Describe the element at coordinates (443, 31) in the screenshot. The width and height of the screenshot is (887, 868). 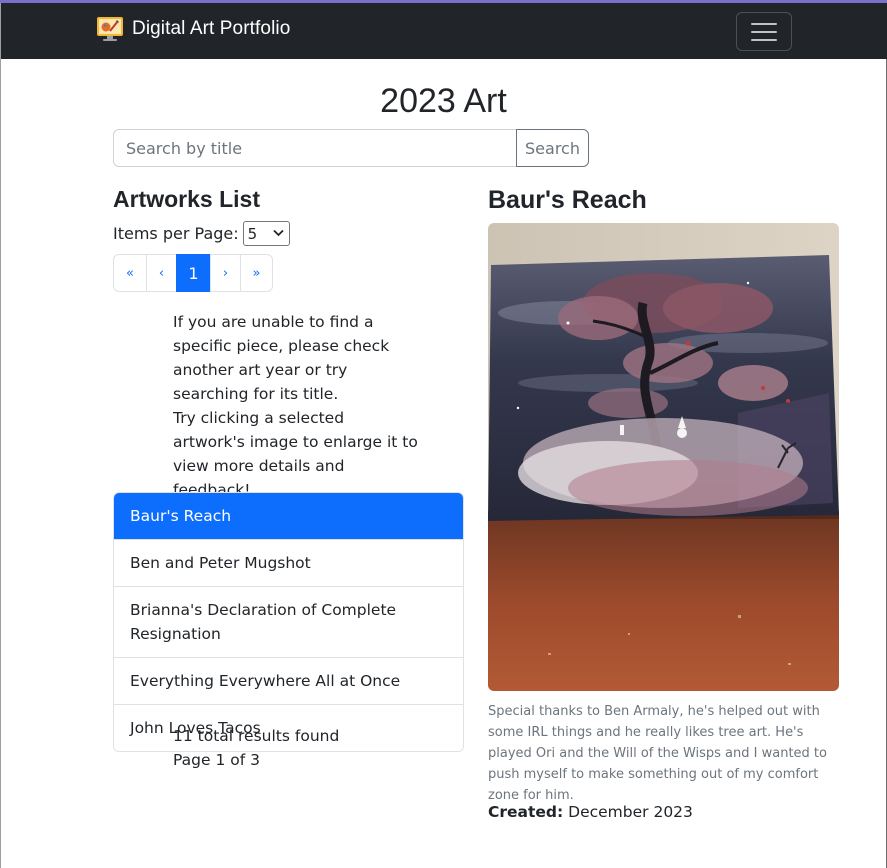
I see `navbar: Digital Art Portfolio` at that location.